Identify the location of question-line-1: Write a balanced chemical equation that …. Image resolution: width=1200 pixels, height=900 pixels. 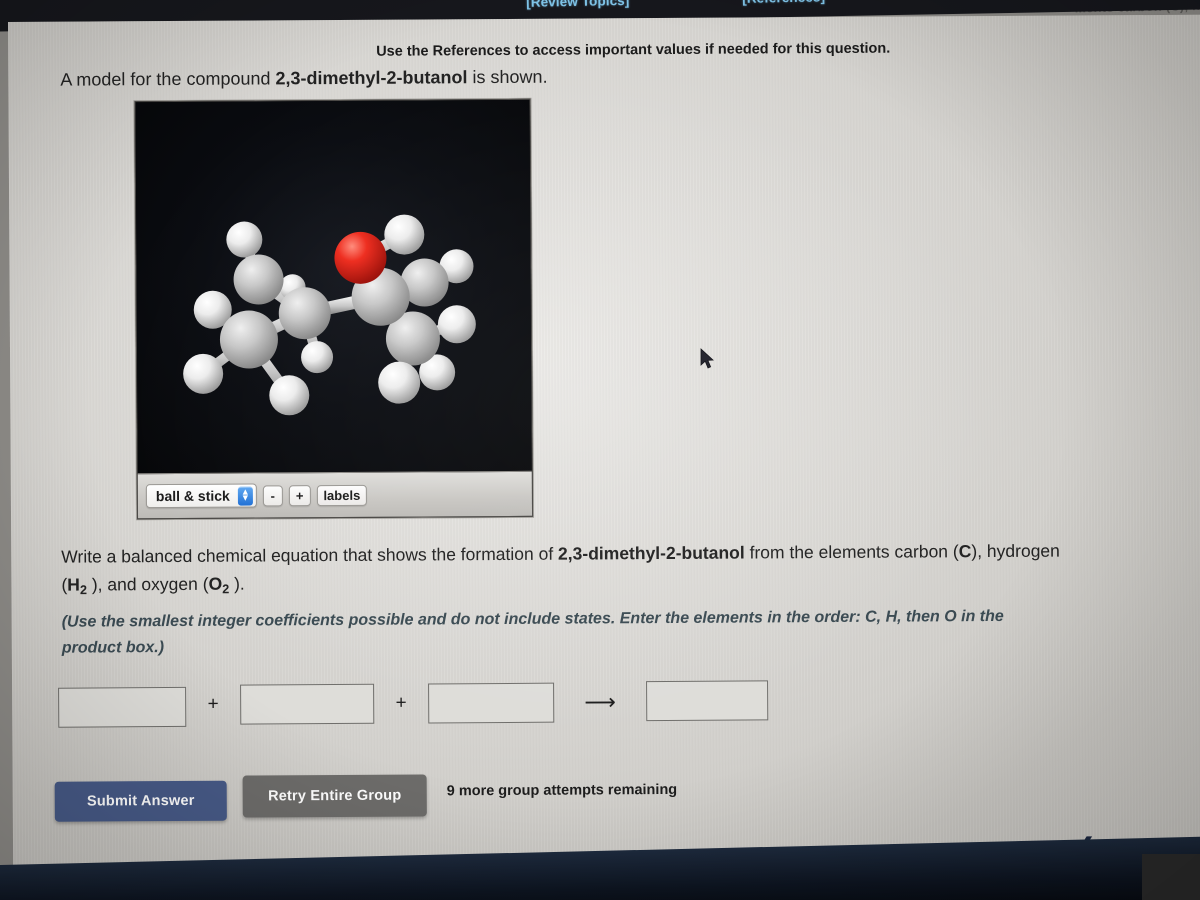
(560, 554).